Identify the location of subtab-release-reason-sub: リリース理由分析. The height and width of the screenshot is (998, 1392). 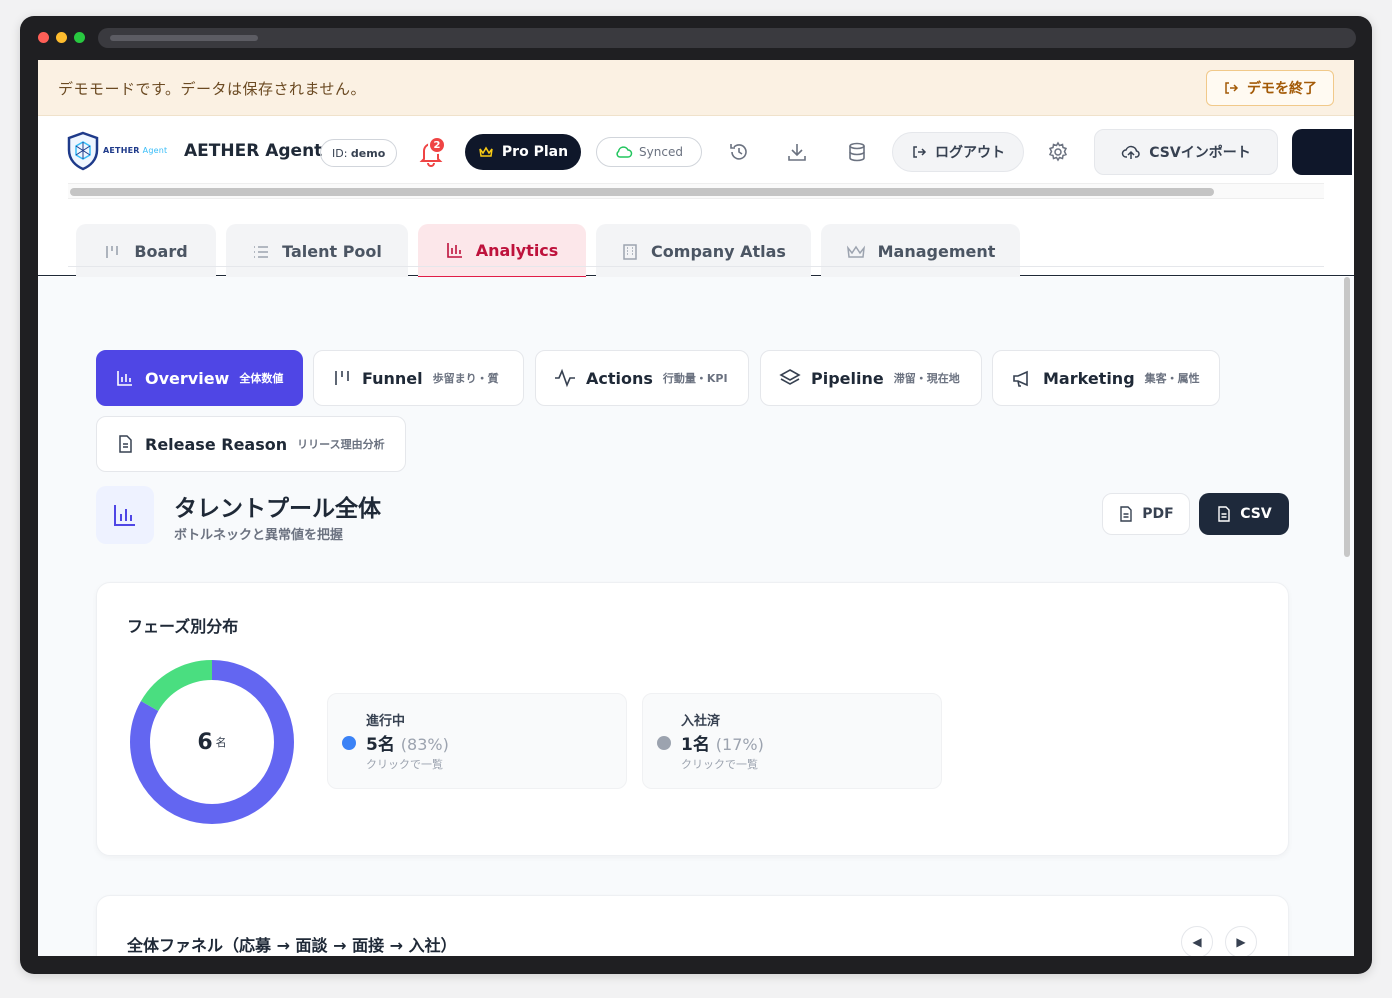
(341, 444).